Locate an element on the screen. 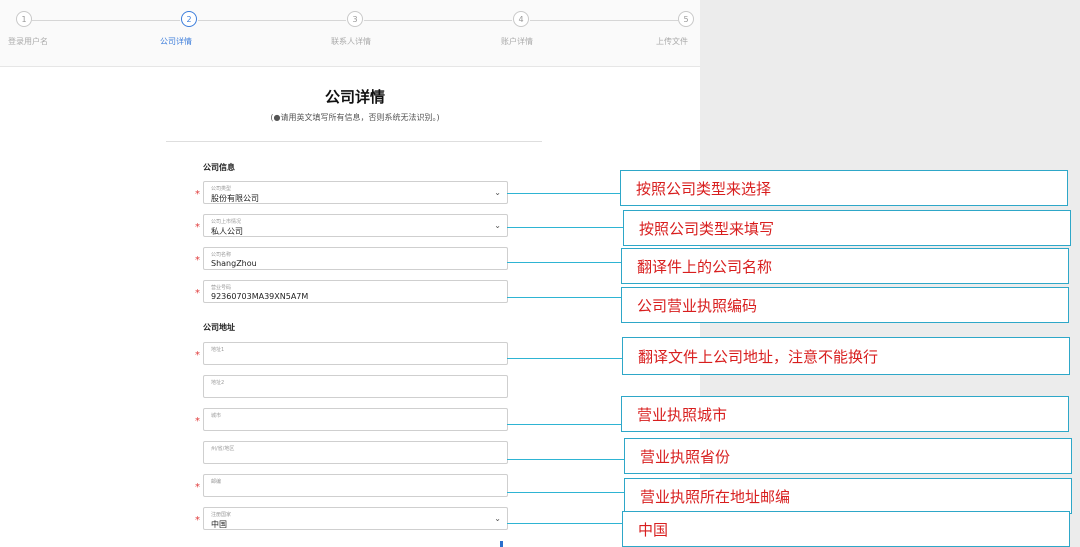  field-label: 公司名称 is located at coordinates (221, 255).